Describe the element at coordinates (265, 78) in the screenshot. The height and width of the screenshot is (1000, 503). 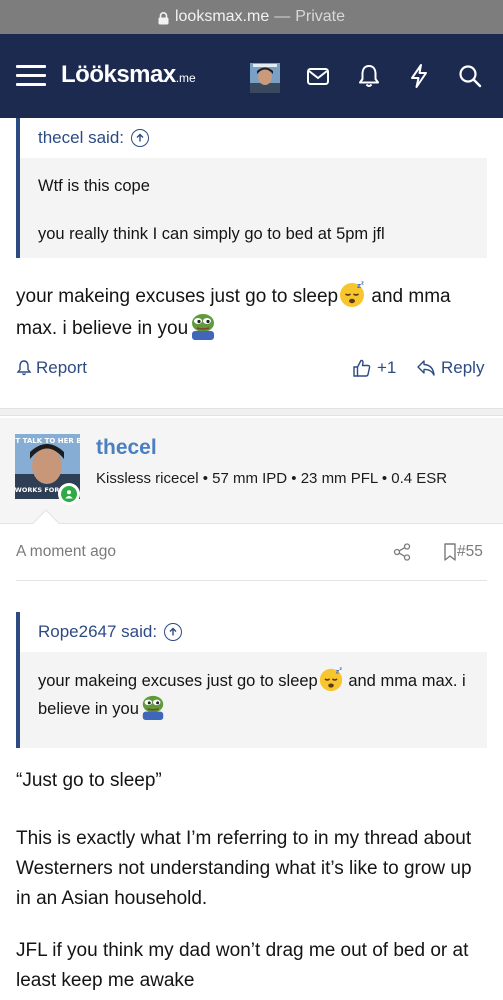
I see `avatar` at that location.